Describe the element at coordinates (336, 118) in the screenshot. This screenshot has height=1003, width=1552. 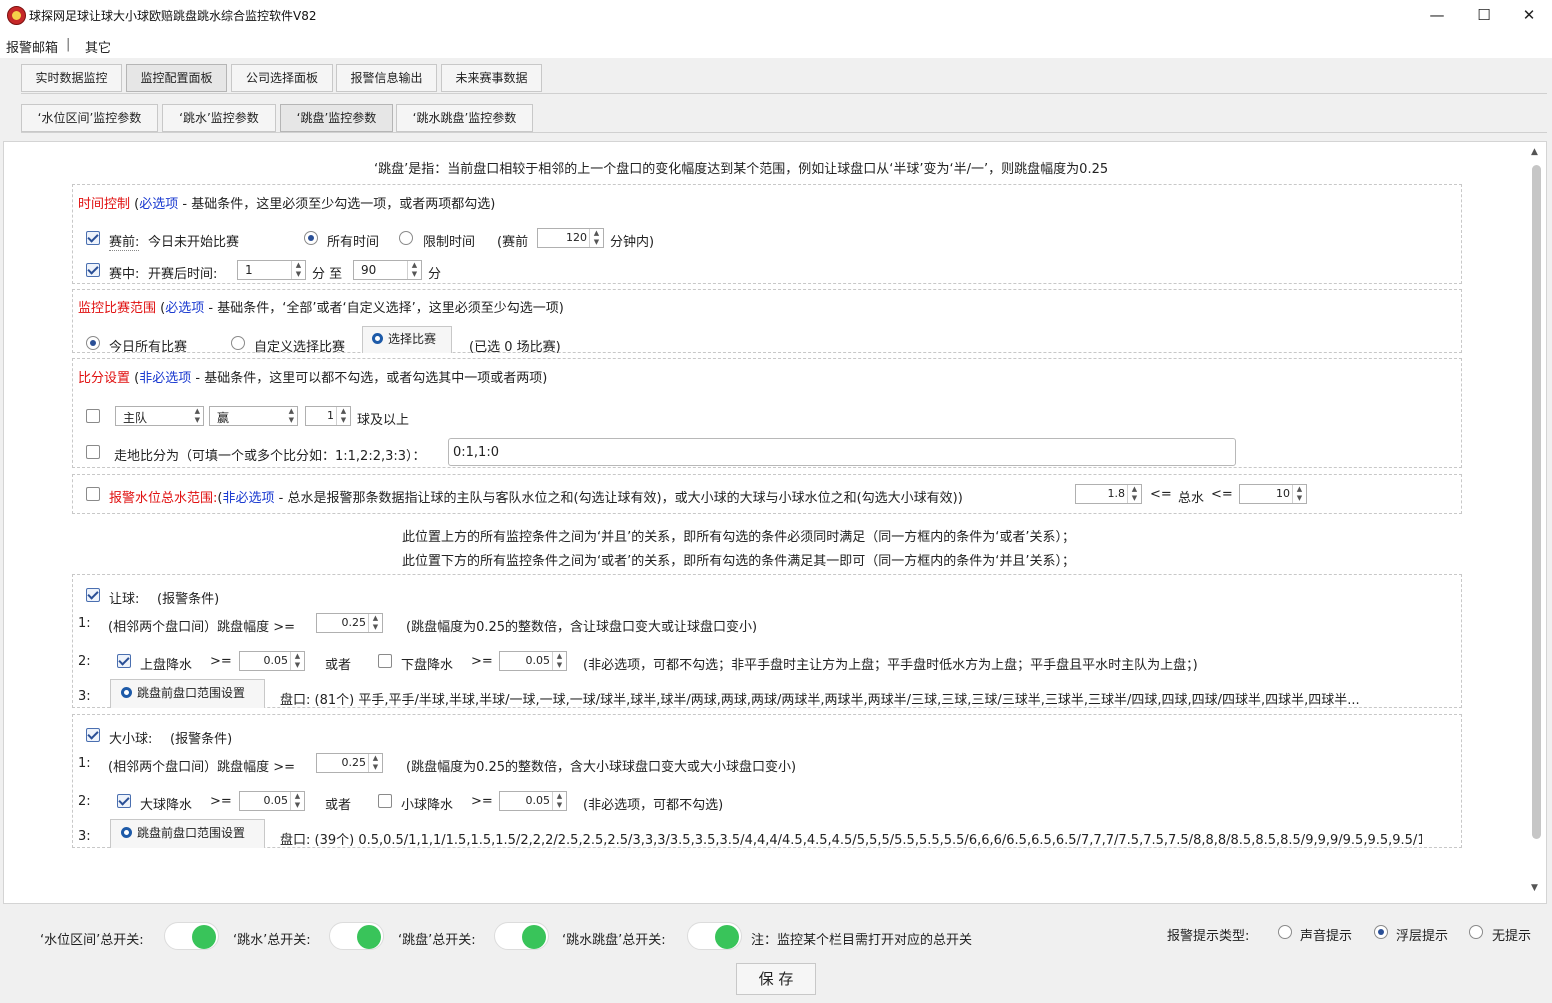
I see `tab-line-jump-params: ‘跳盘’监控参数` at that location.